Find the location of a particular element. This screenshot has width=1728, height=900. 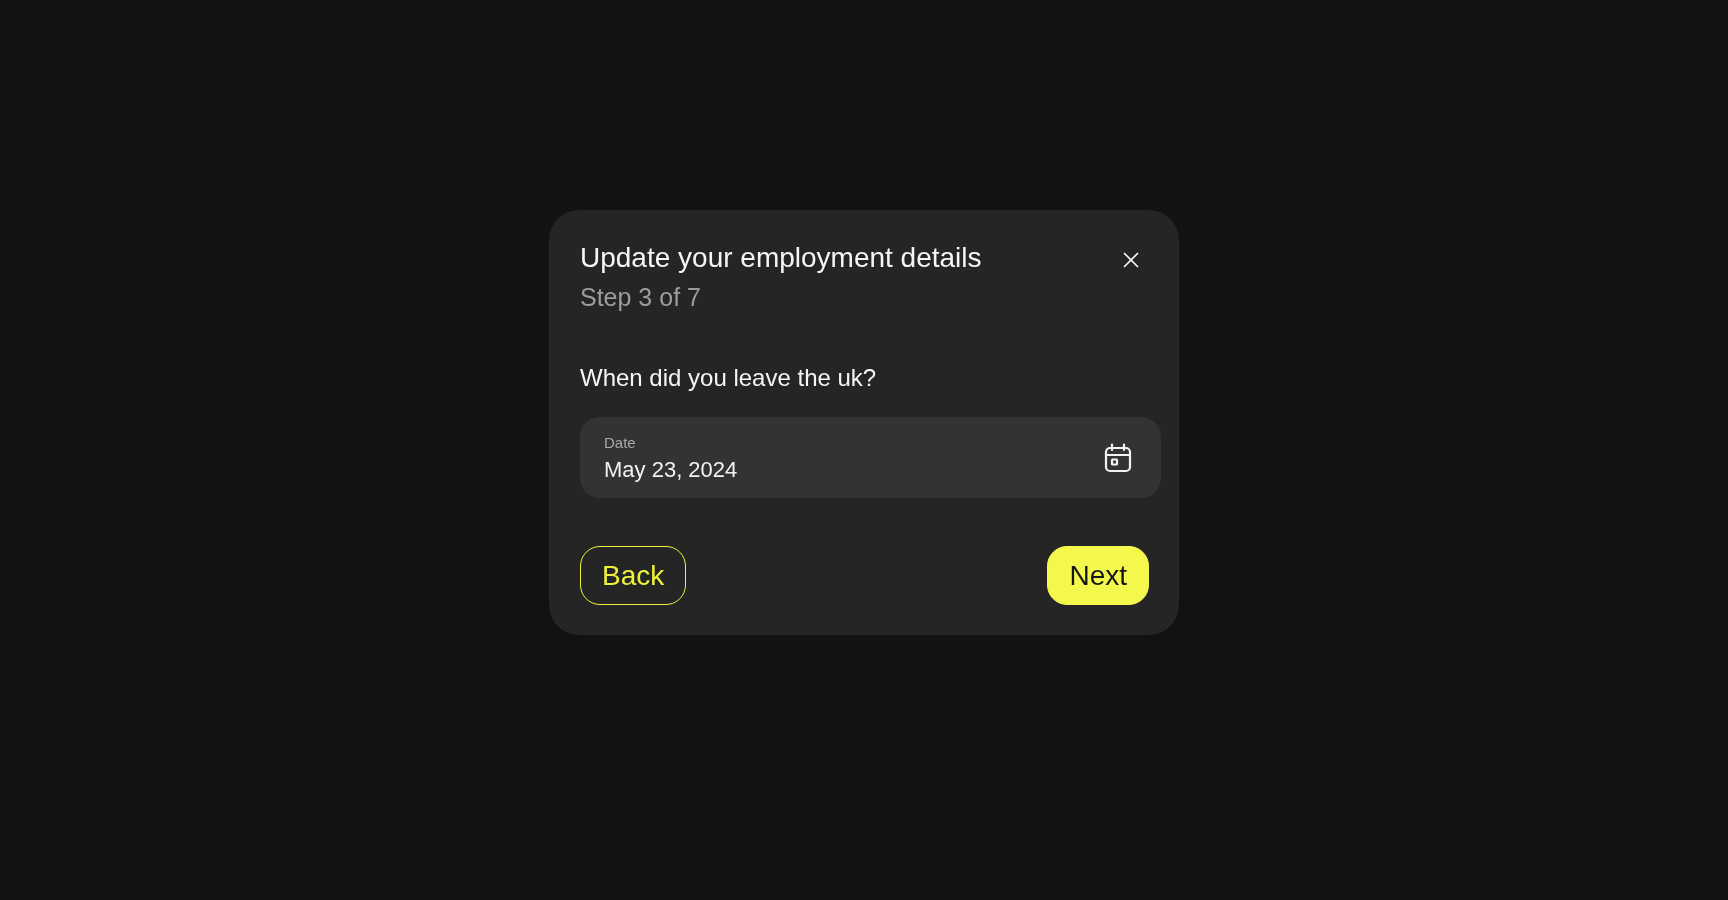

calendar-icon is located at coordinates (1118, 457).